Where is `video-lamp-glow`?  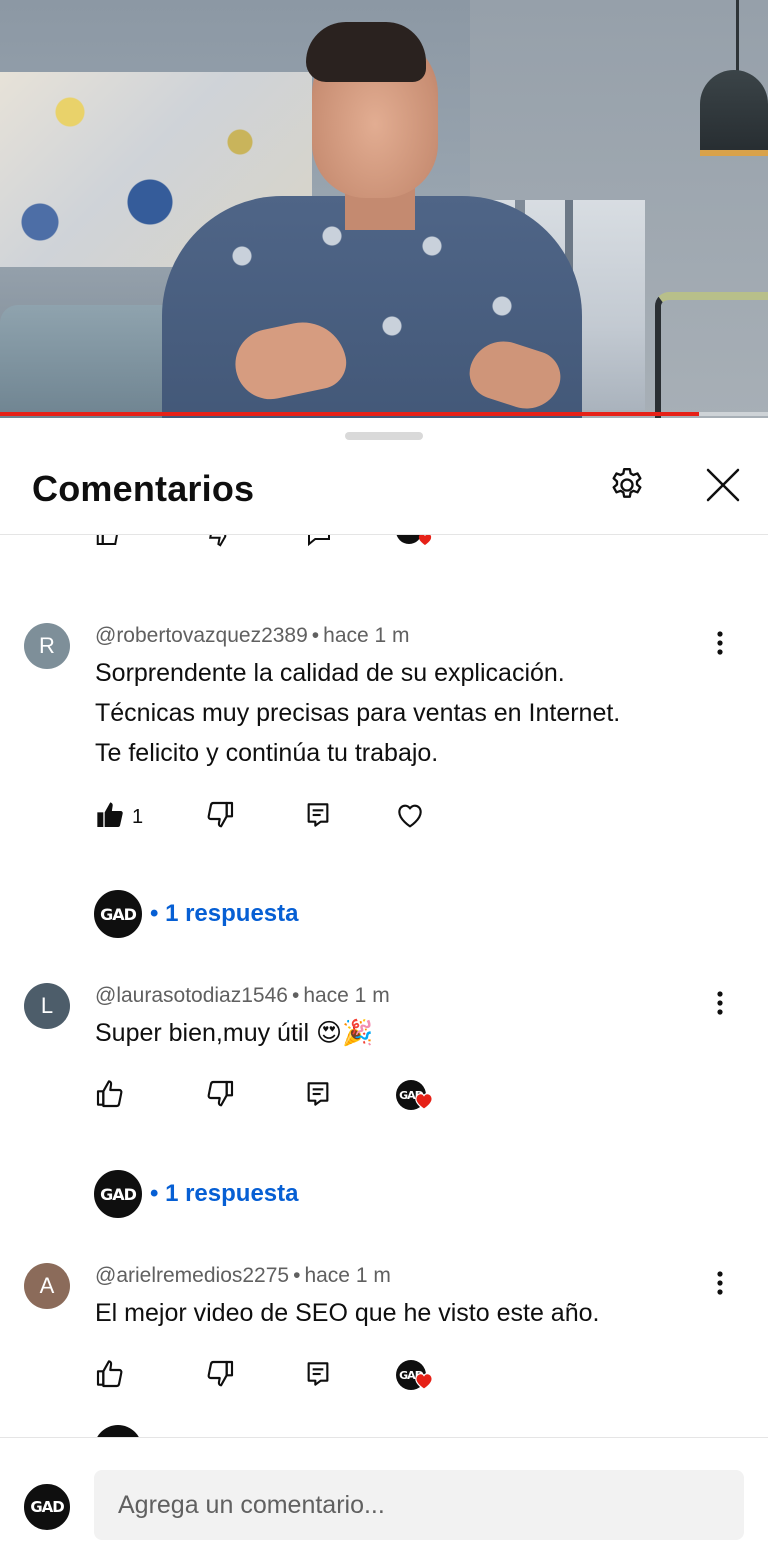
video-lamp-glow is located at coordinates (734, 153).